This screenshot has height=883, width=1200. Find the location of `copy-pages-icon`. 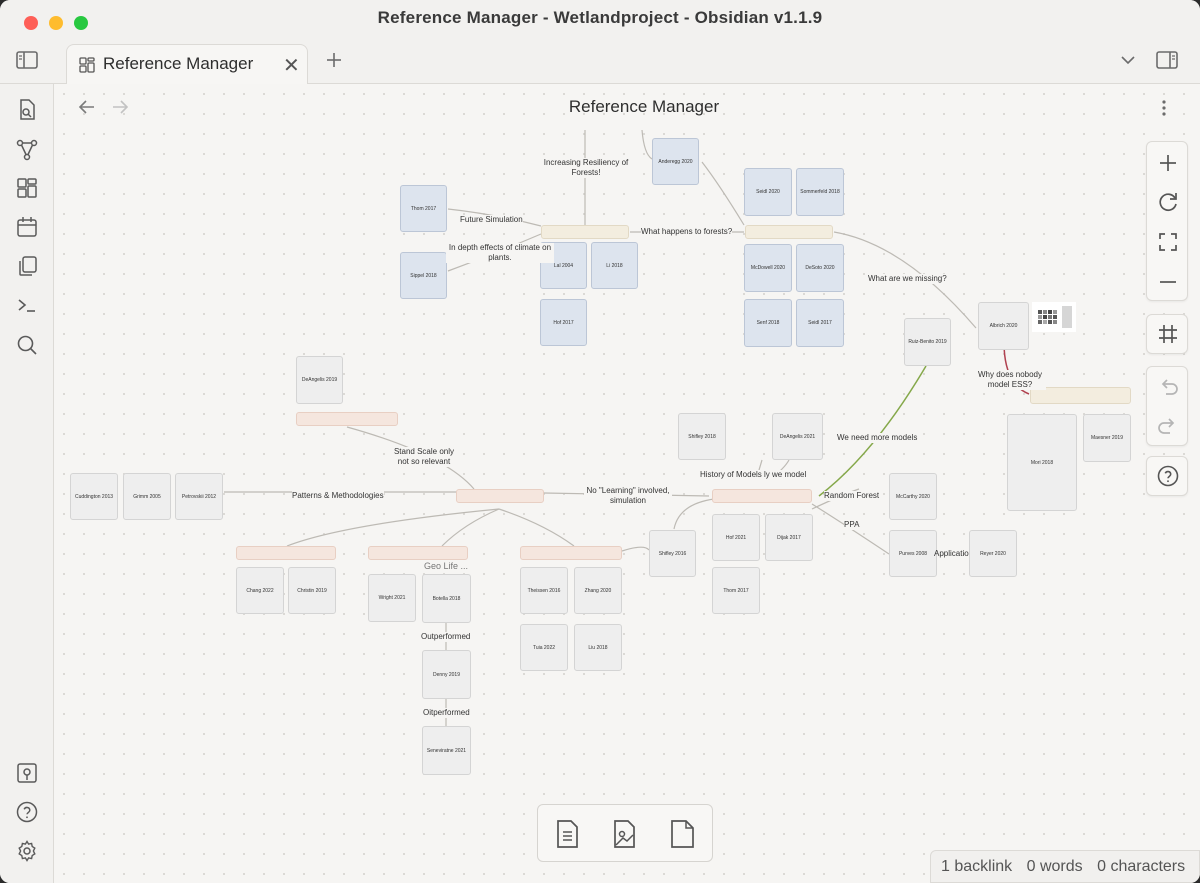

copy-pages-icon is located at coordinates (27, 266).